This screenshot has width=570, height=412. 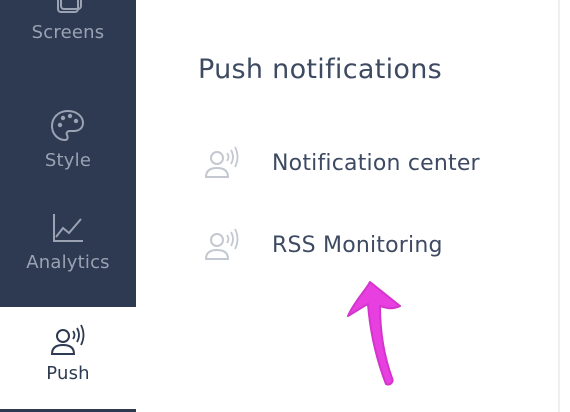 I want to click on sidebar-item-screens: Screens, so click(x=68, y=41).